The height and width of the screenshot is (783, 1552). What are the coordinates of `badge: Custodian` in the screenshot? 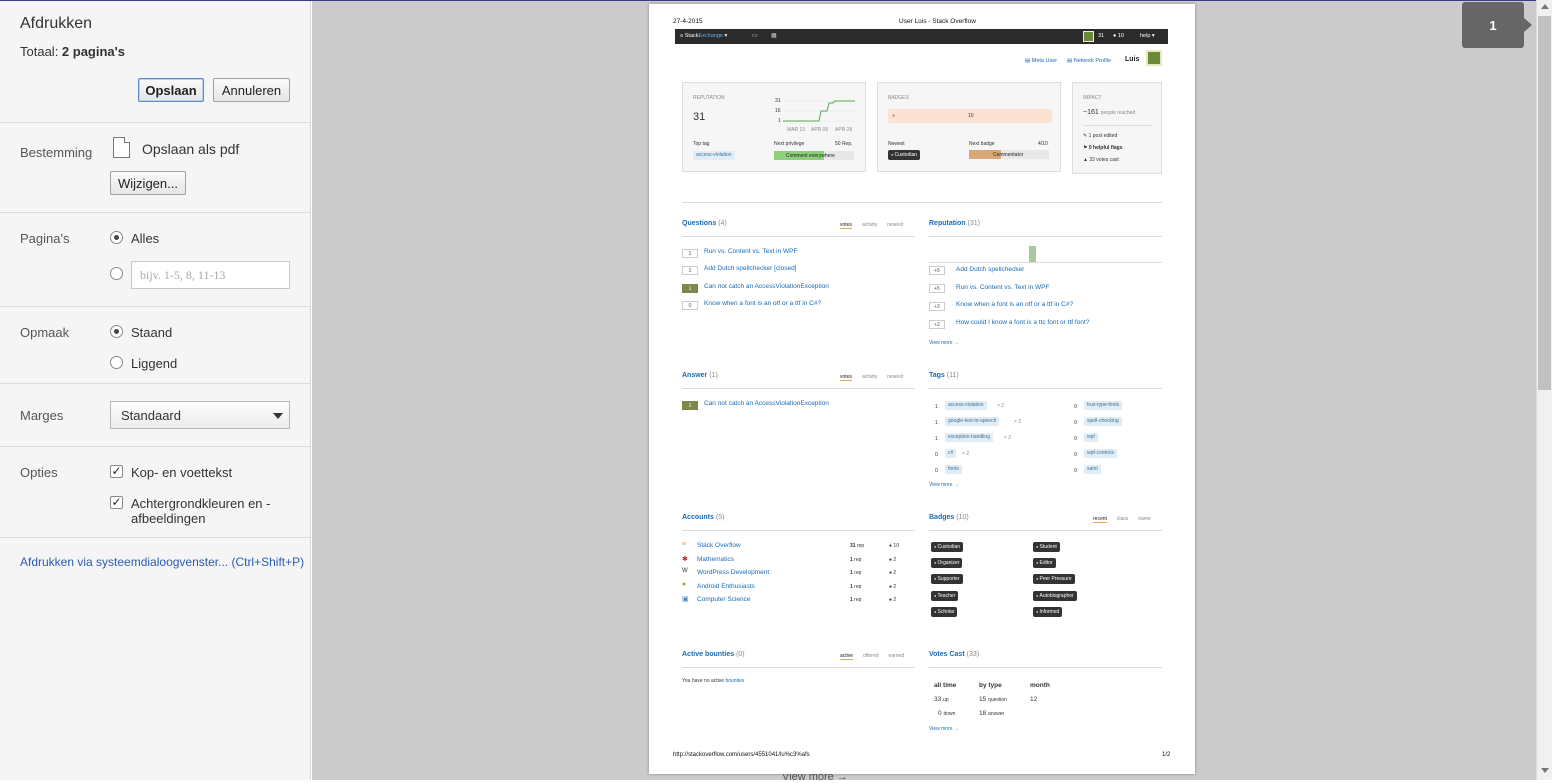 It's located at (947, 547).